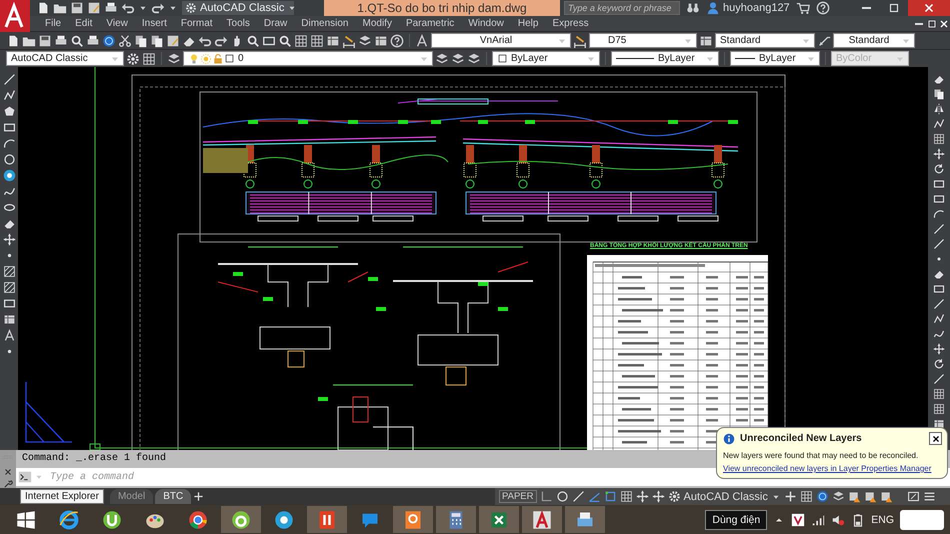 The image size is (950, 534). What do you see at coordinates (117, 23) in the screenshot?
I see `menu-item: View` at bounding box center [117, 23].